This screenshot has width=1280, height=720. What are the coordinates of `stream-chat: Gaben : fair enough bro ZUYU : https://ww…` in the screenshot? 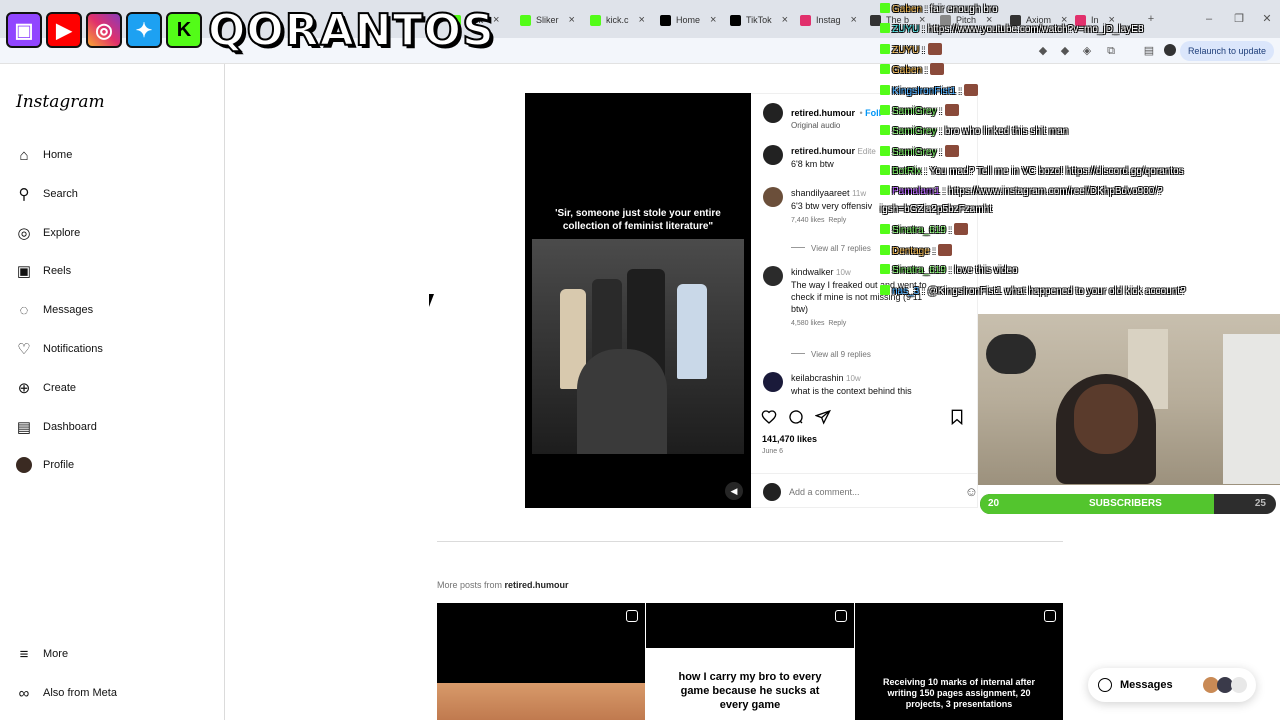 It's located at (1079, 152).